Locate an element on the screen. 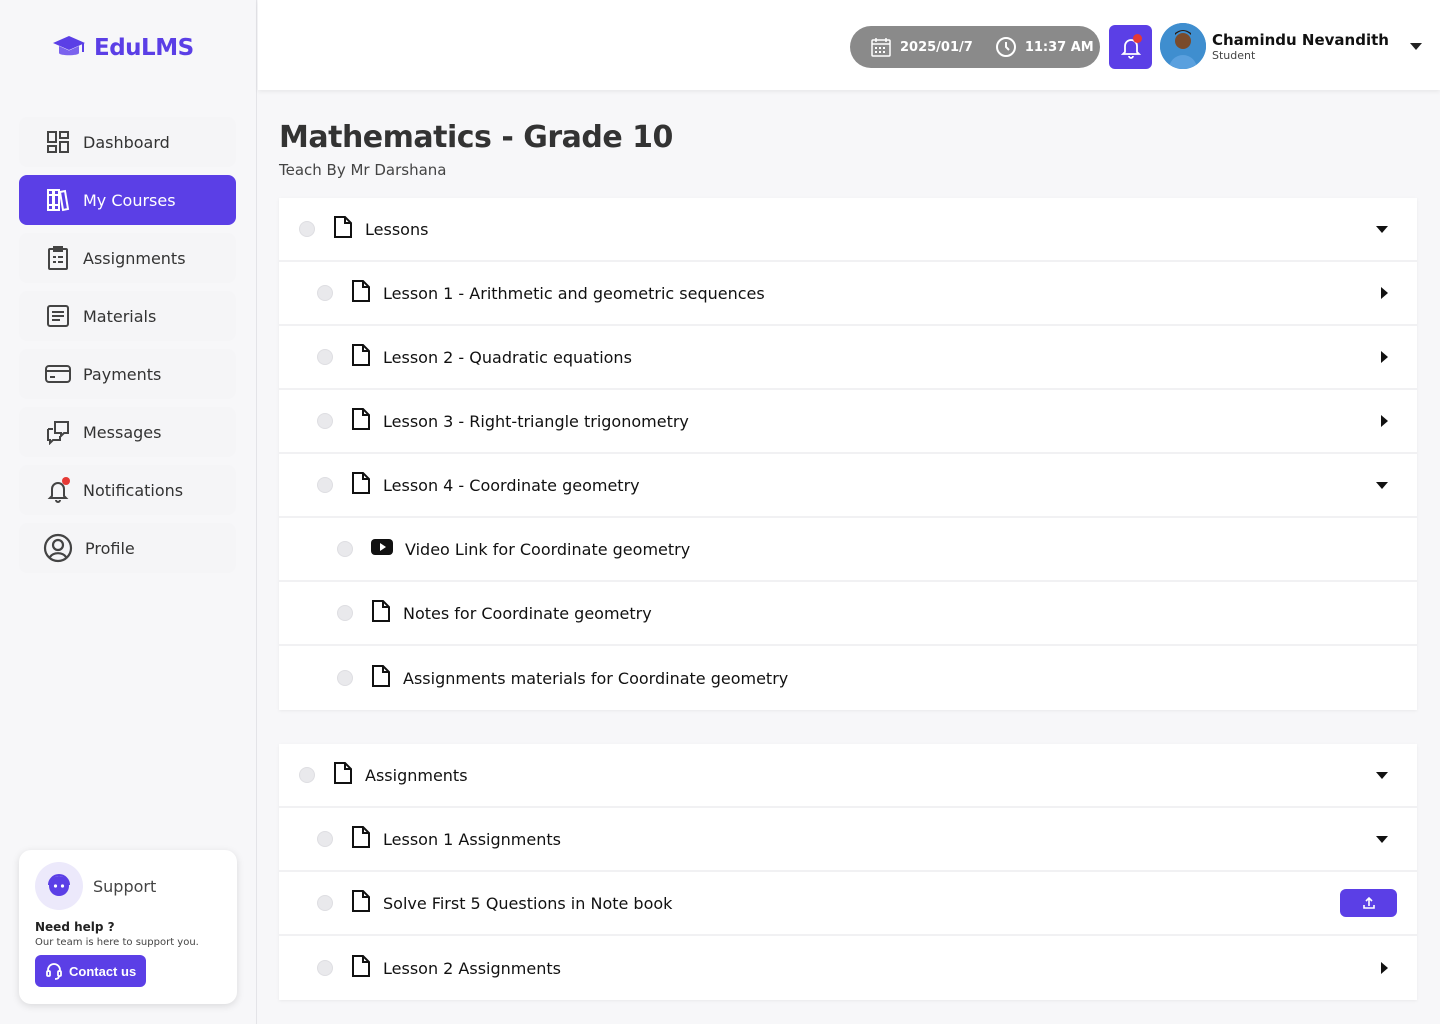  avatar is located at coordinates (1183, 46).